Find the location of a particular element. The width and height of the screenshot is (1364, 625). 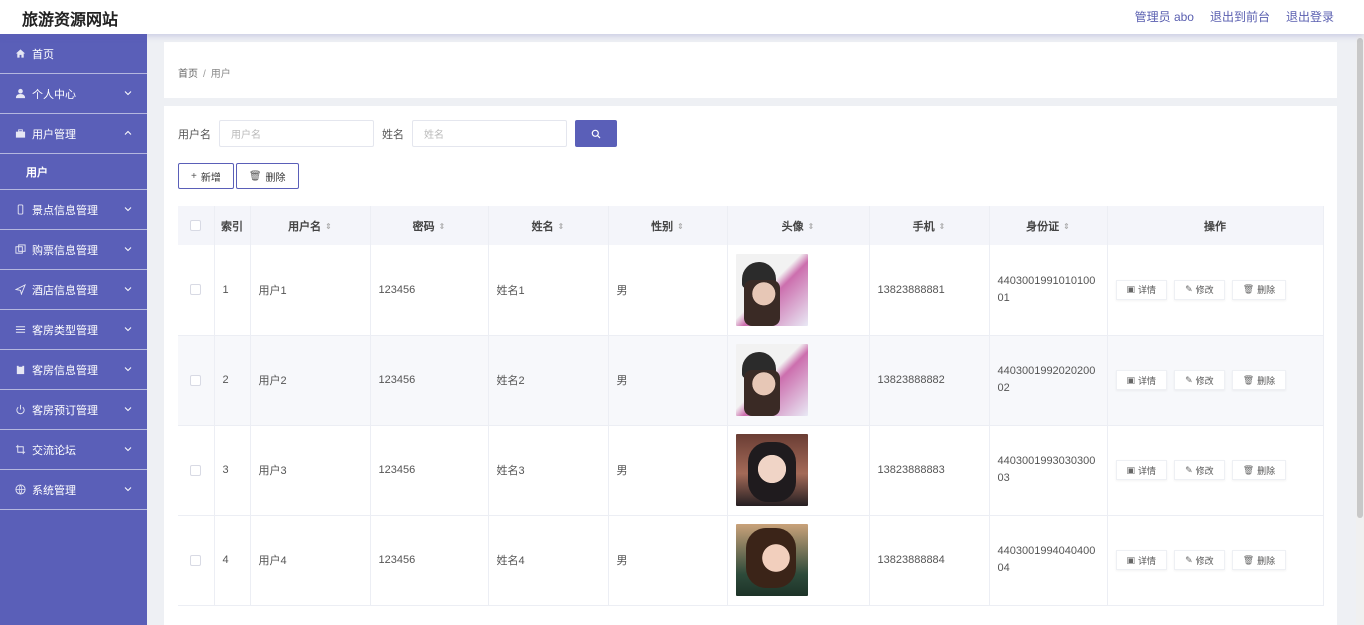

column-header-name: 姓名 ⇕ is located at coordinates (548, 225).